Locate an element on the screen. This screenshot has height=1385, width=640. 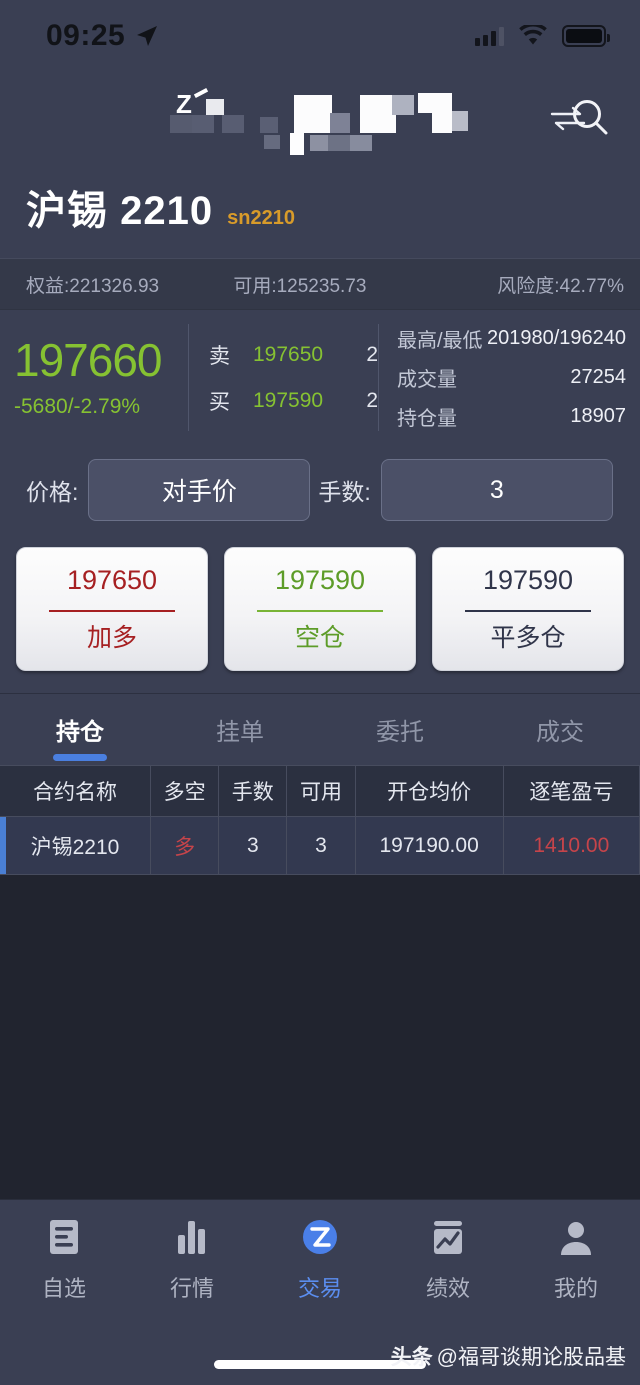
stat-label: 最高/最低 is located at coordinates (440, 341).